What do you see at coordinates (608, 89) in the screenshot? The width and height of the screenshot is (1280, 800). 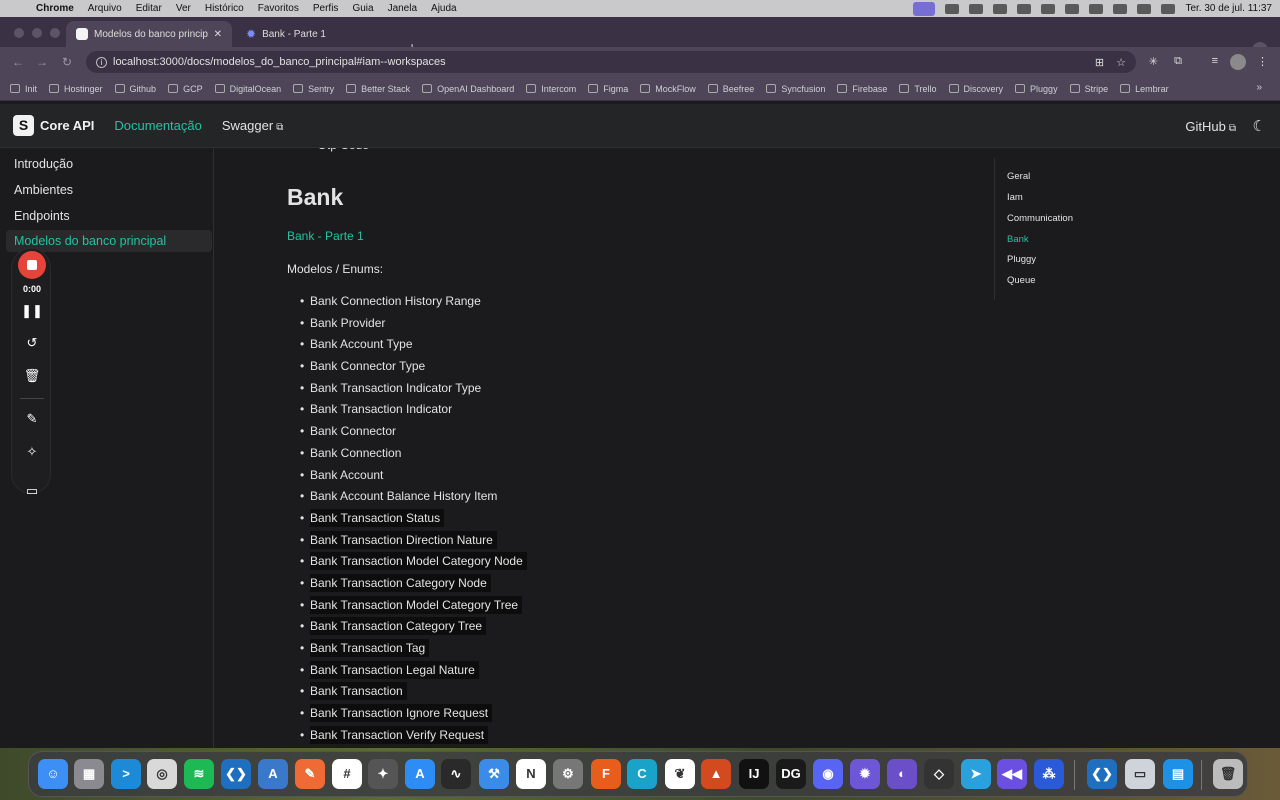 I see `bookmark-figma: Figma` at bounding box center [608, 89].